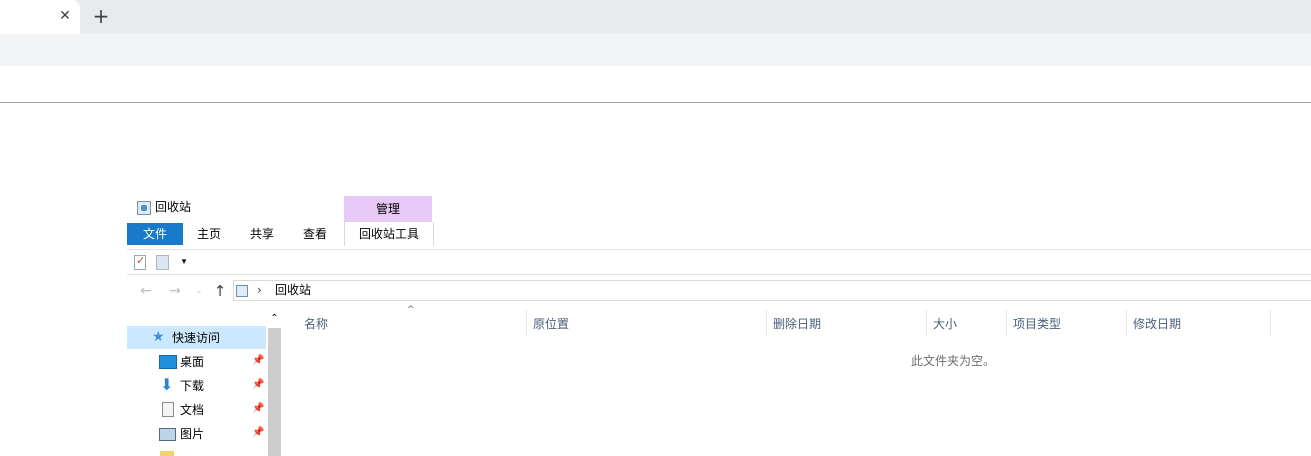 Image resolution: width=1311 pixels, height=456 pixels. Describe the element at coordinates (411, 310) in the screenshot. I see `sort-indicator-icon: ^` at that location.